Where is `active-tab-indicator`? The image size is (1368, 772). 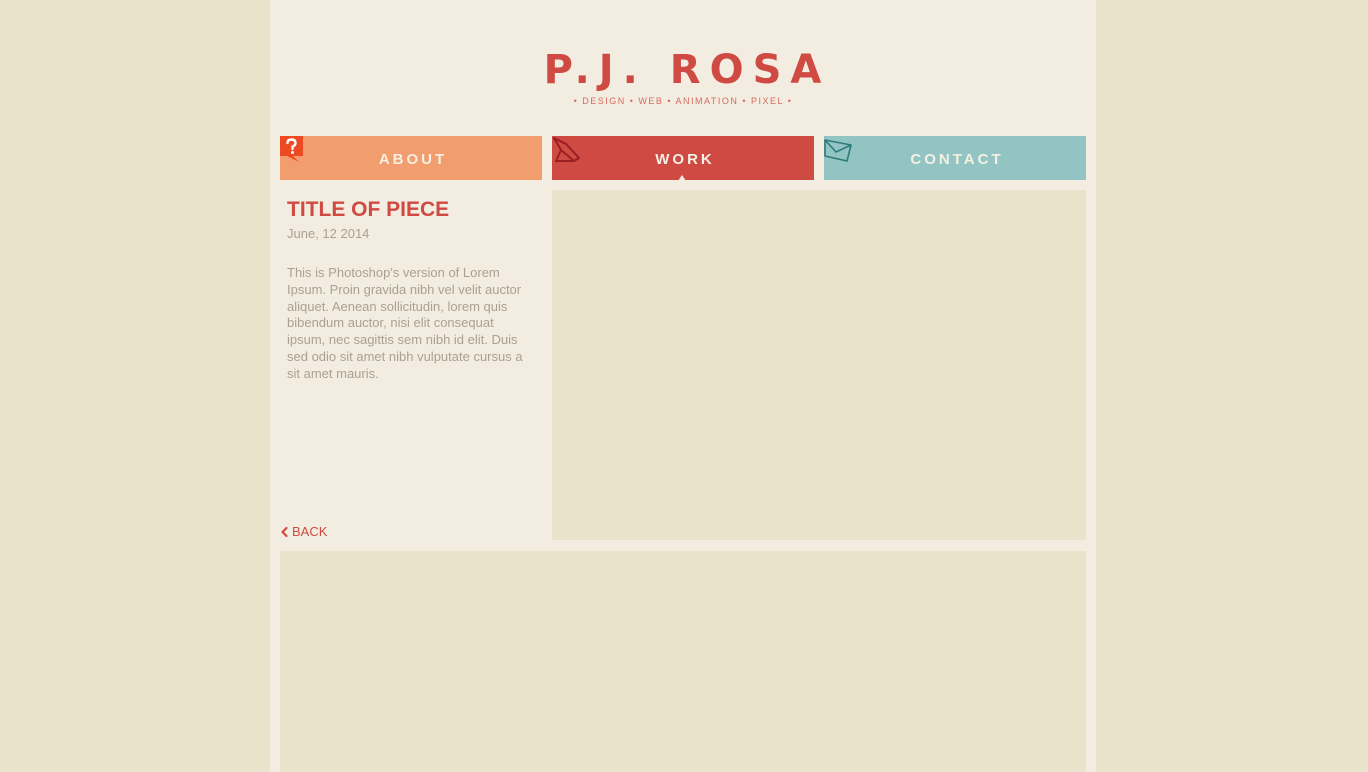
active-tab-indicator is located at coordinates (682, 178).